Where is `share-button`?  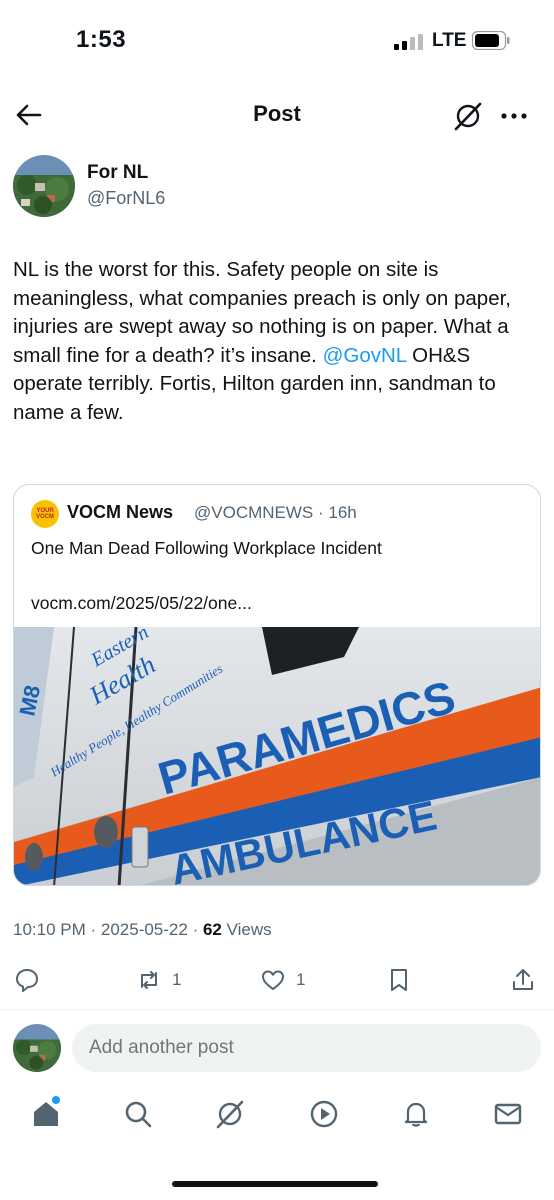
share-button is located at coordinates (523, 980).